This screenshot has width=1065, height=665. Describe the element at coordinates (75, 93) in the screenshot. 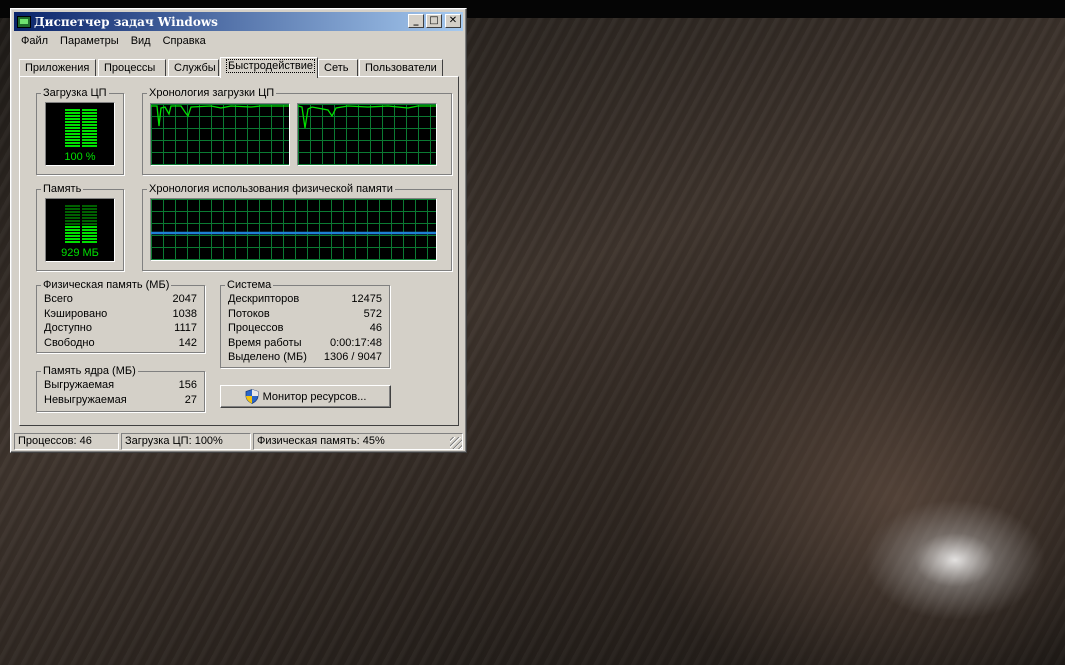

I see `cpu-usage-label: Загрузка ЦП` at that location.